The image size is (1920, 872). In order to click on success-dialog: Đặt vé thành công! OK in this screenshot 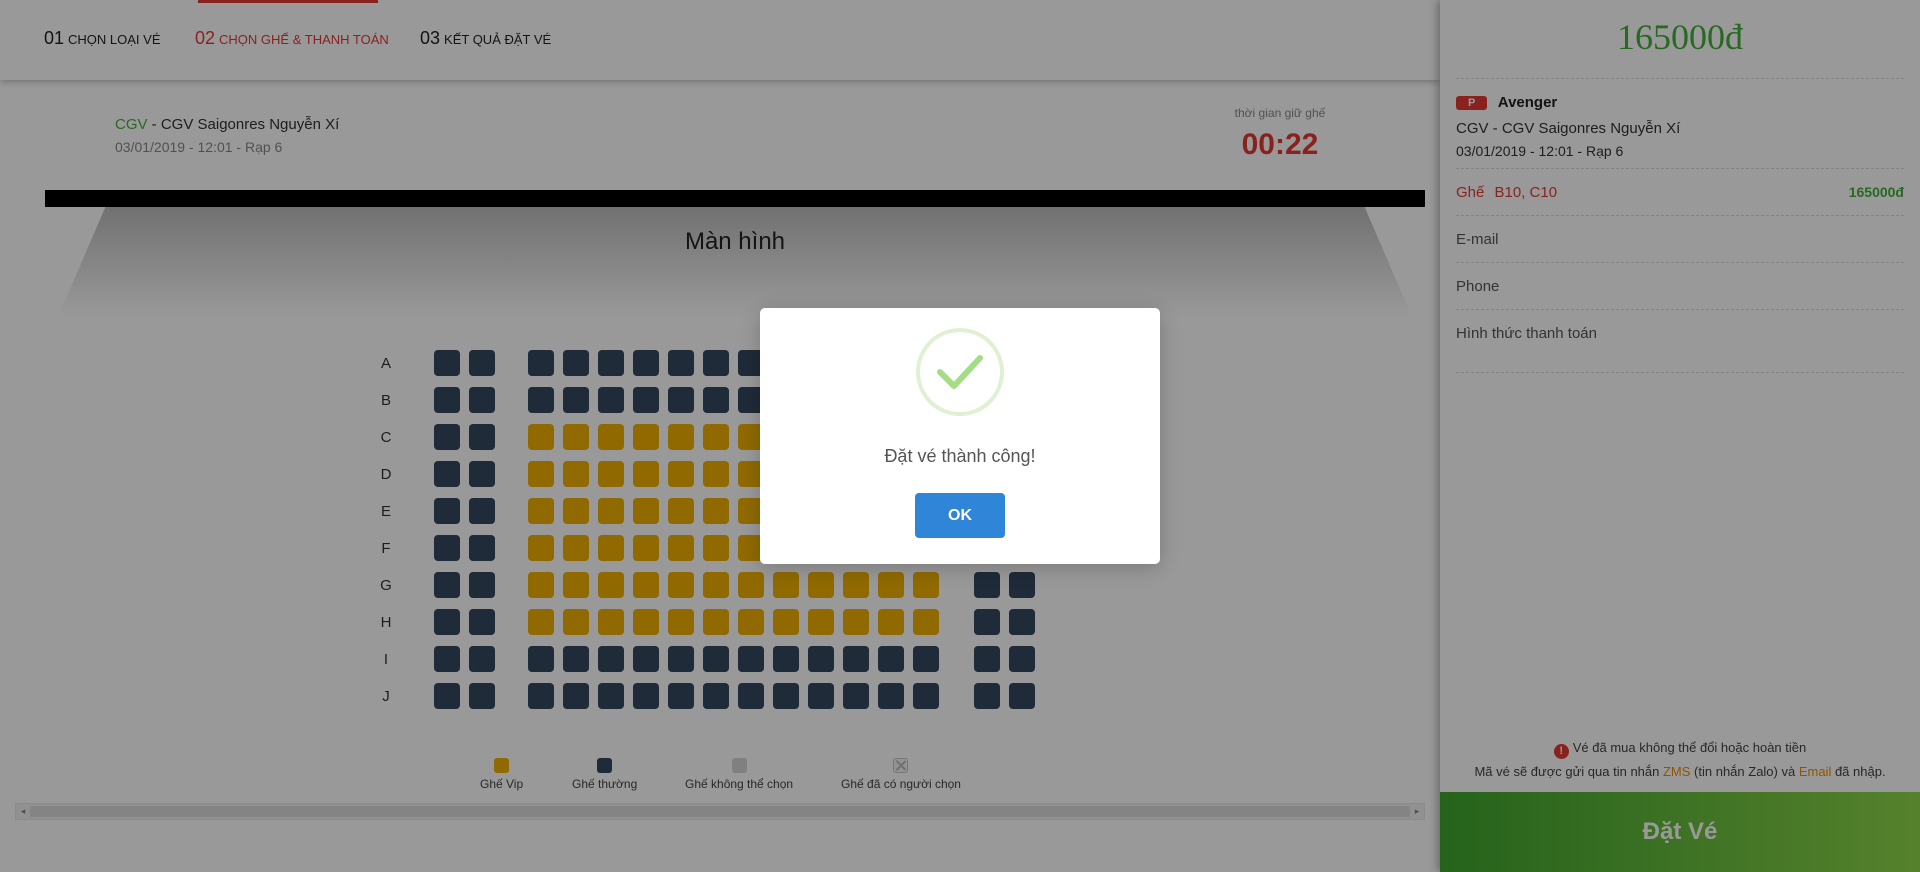, I will do `click(960, 436)`.